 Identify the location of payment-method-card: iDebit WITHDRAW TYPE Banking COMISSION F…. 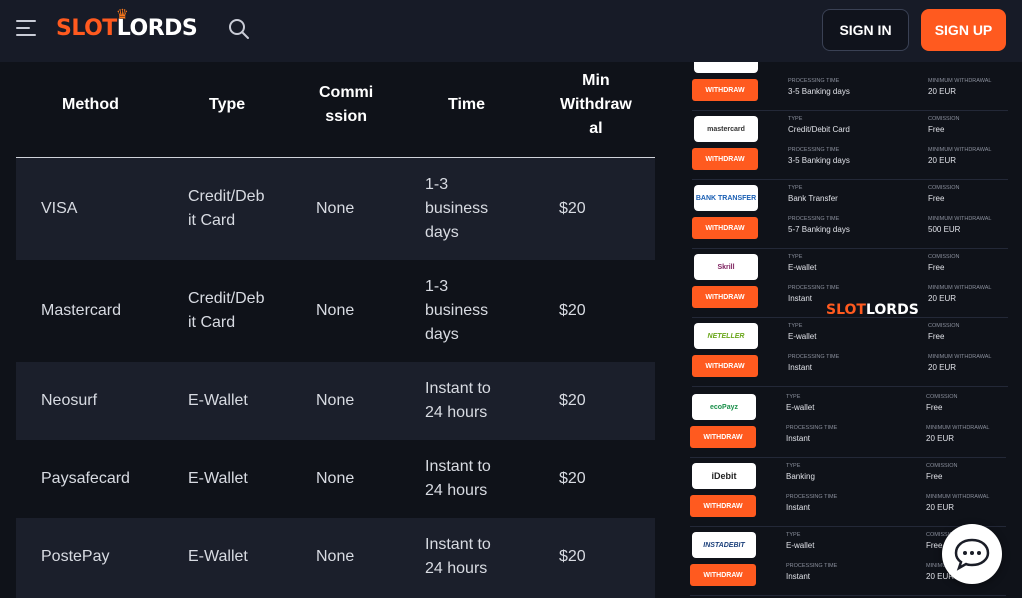
(848, 492).